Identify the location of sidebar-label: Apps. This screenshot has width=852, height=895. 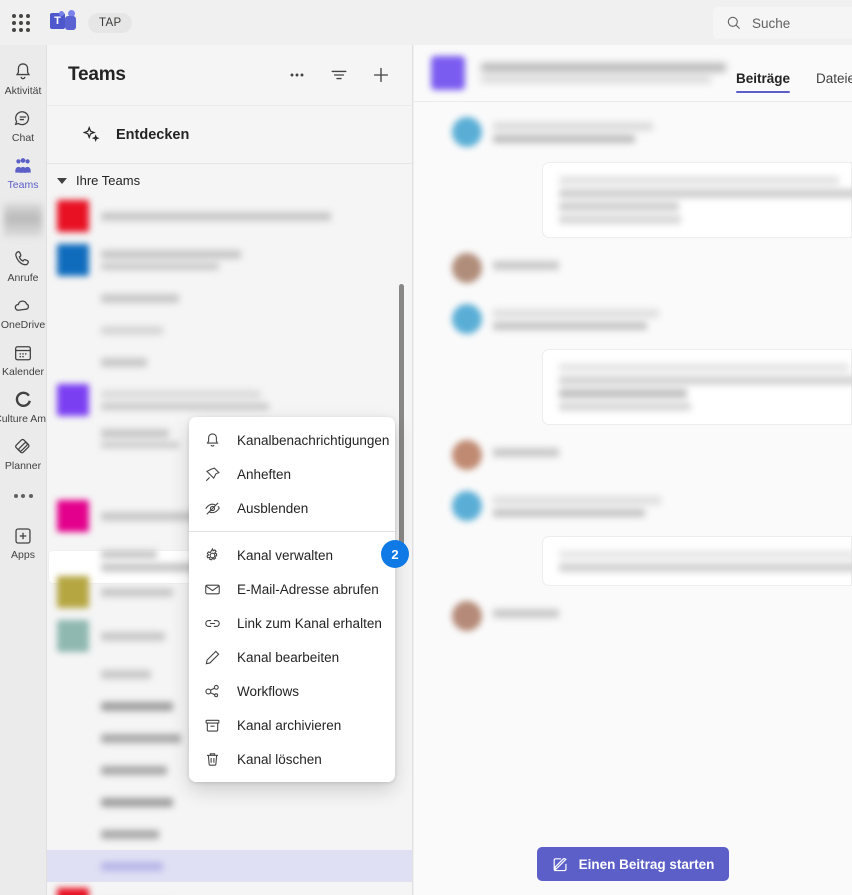
(23, 555).